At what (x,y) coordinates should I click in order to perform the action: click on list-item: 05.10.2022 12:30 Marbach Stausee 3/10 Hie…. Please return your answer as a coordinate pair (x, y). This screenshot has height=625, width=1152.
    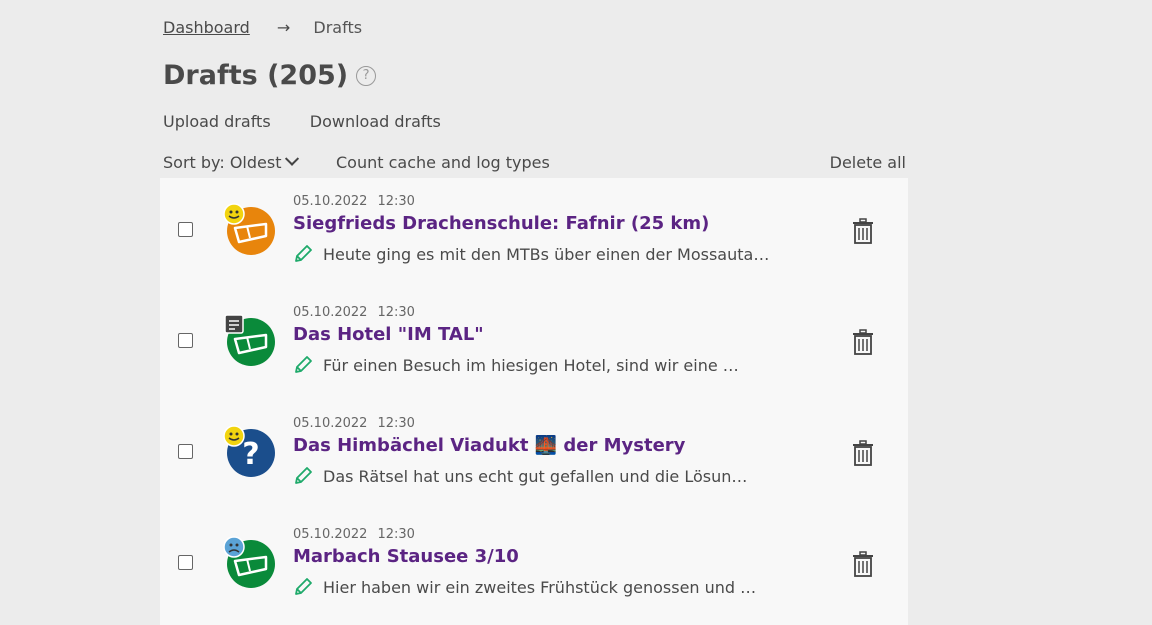
    Looking at the image, I should click on (534, 566).